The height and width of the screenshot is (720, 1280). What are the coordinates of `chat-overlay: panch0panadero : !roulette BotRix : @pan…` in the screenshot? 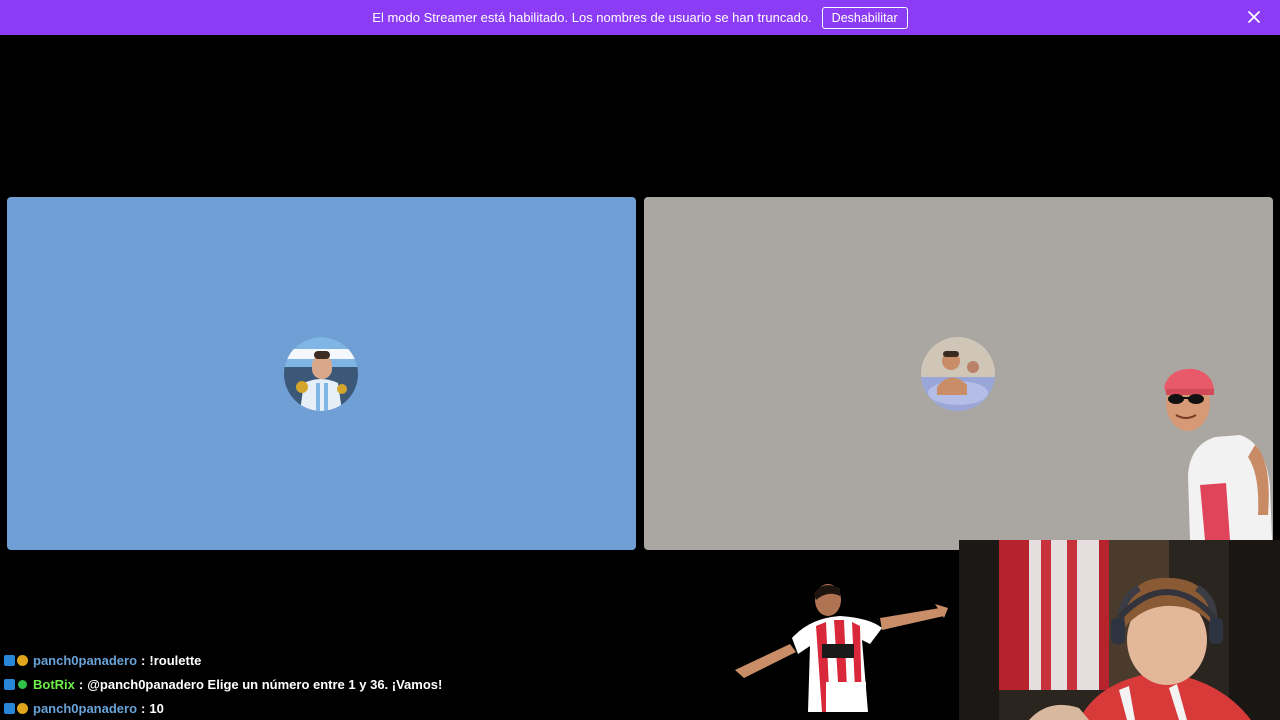 It's located at (354, 684).